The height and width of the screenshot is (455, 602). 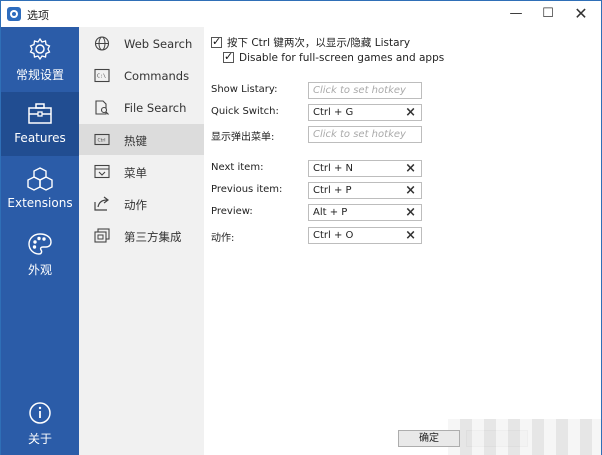 I want to click on sidebar-item-general: 常规设置, so click(x=40, y=59).